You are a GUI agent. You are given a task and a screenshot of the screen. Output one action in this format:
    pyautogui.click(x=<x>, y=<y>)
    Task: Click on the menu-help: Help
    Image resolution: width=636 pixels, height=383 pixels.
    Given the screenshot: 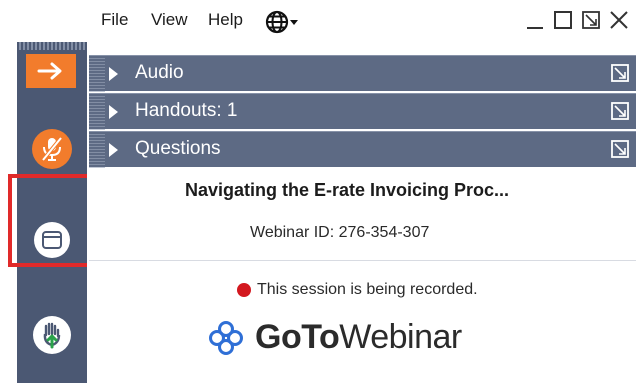 What is the action you would take?
    pyautogui.click(x=225, y=20)
    